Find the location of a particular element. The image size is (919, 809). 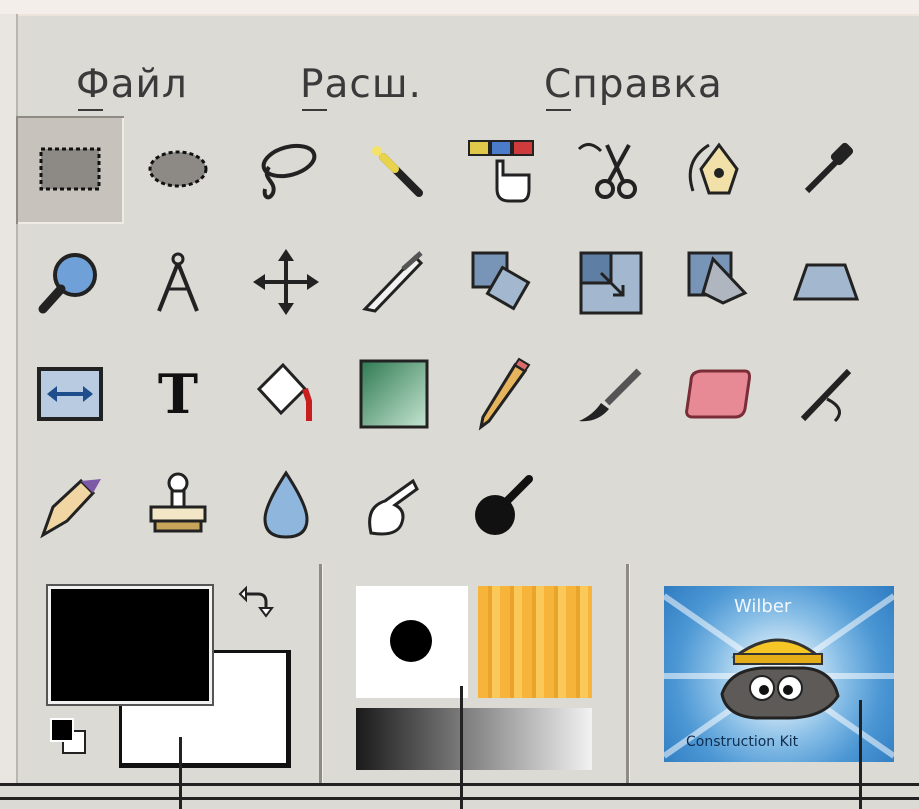

tool-ellipse-select is located at coordinates (178, 170).